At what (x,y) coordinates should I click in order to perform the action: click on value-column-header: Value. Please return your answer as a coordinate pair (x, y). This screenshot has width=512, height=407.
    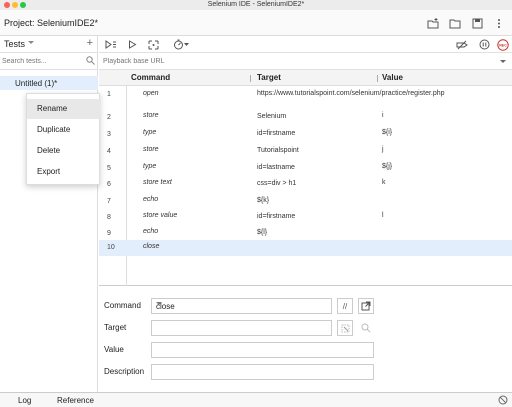
    Looking at the image, I should click on (392, 77).